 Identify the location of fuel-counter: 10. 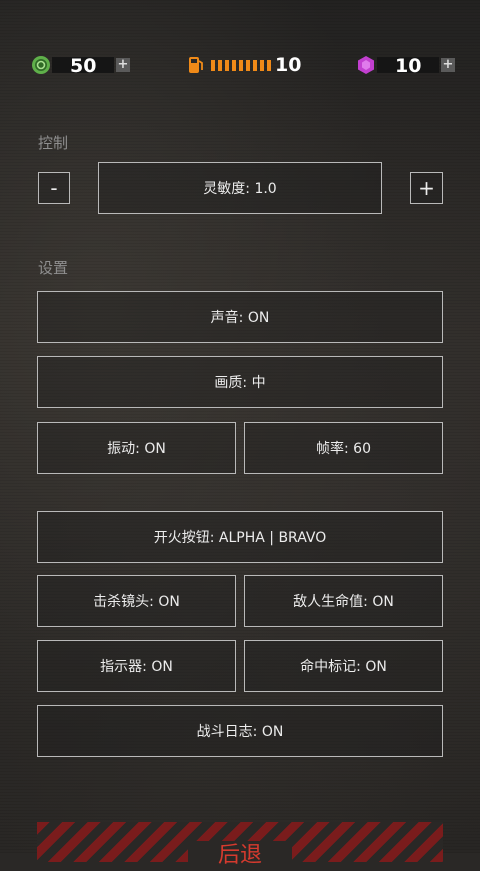
(243, 65).